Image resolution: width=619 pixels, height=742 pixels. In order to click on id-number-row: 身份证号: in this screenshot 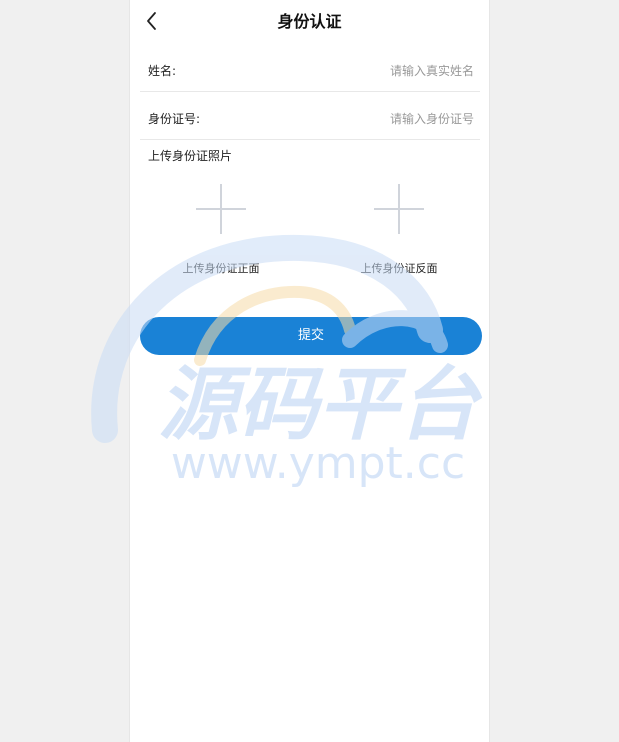, I will do `click(310, 120)`.